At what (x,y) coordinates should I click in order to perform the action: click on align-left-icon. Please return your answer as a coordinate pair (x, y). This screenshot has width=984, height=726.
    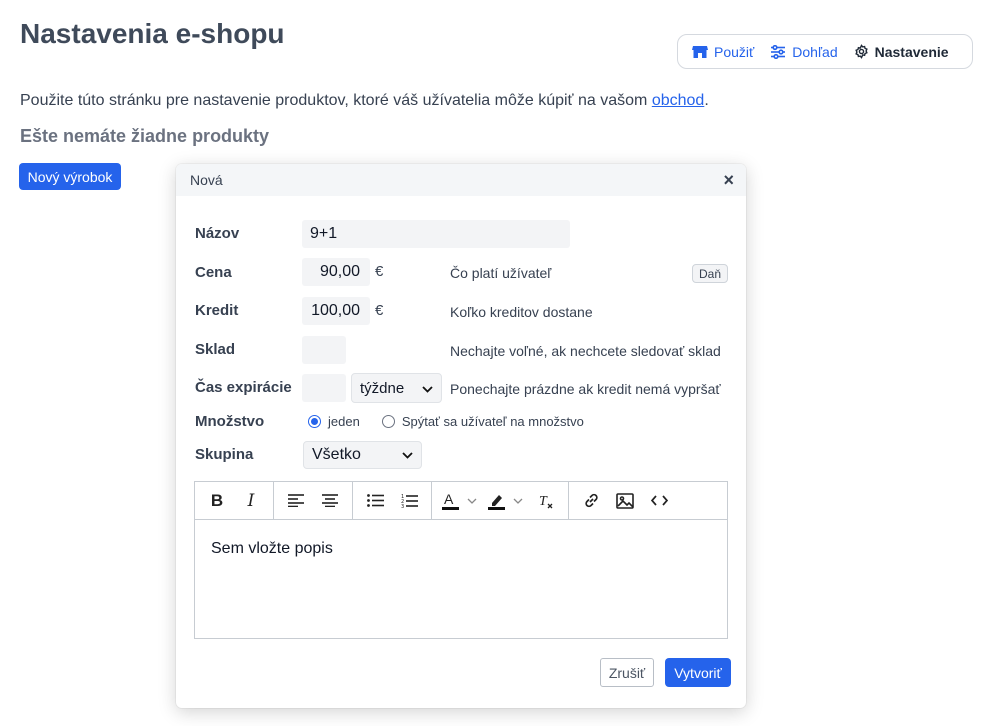
    Looking at the image, I should click on (296, 501).